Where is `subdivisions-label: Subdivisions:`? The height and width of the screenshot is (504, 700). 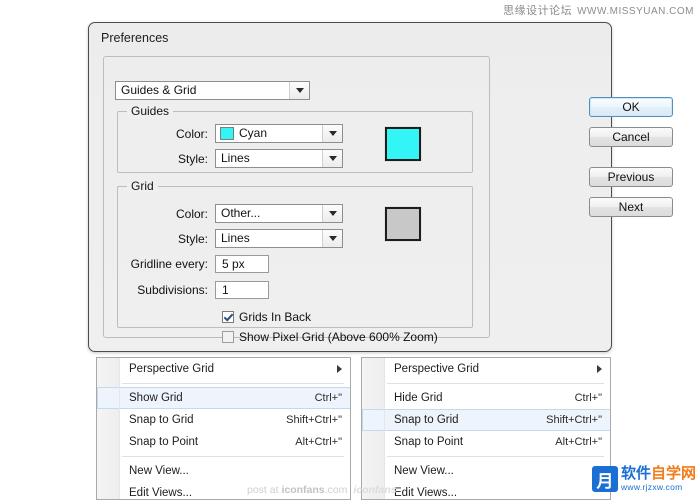 subdivisions-label: Subdivisions: is located at coordinates (172, 290).